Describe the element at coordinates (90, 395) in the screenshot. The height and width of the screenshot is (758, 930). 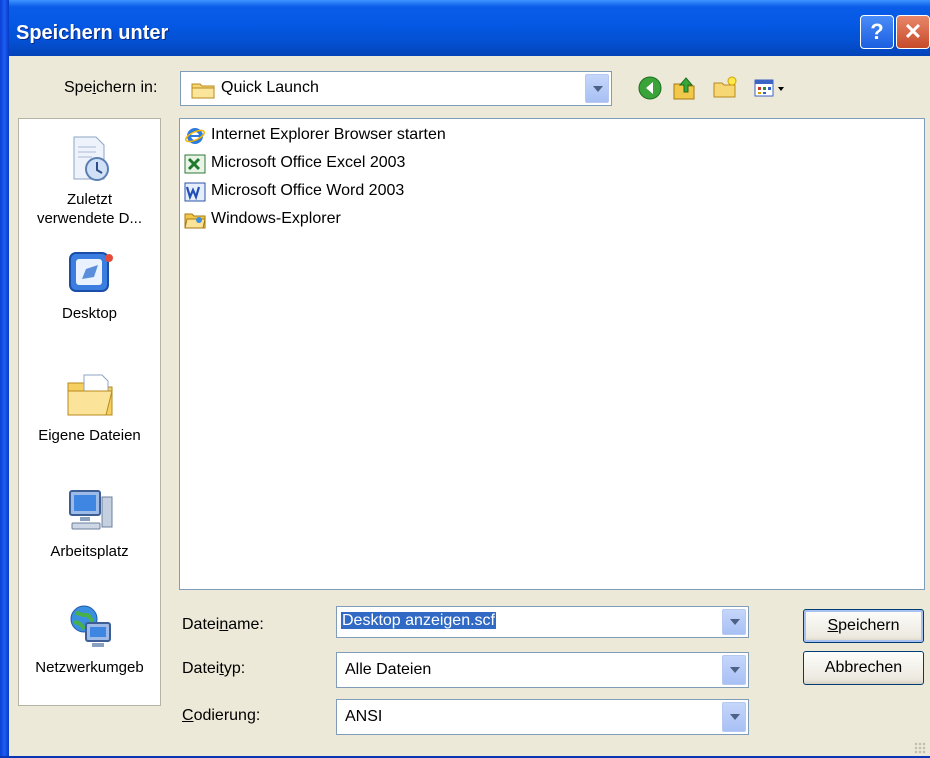
I see `my-documents-icon` at that location.